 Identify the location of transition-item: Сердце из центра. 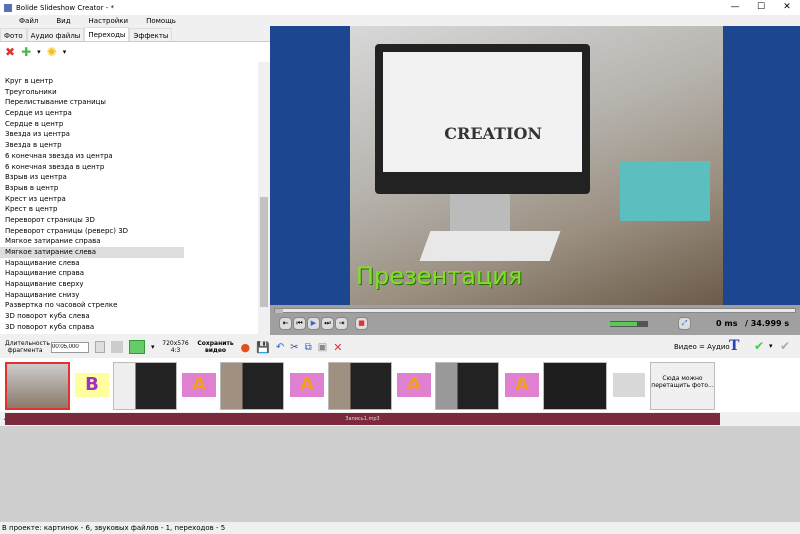
(92, 113).